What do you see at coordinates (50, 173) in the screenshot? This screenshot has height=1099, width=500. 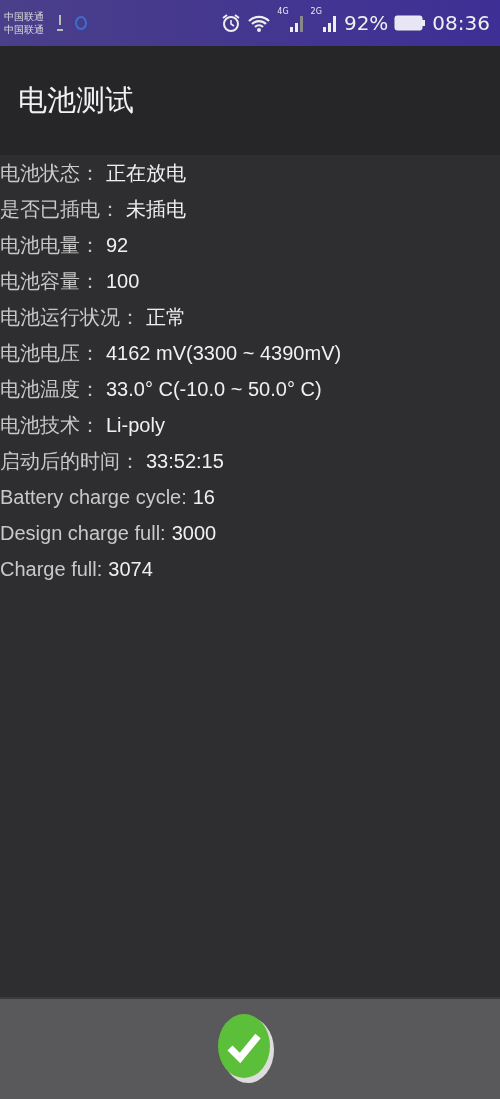 I see `info-label: 电池状态：` at bounding box center [50, 173].